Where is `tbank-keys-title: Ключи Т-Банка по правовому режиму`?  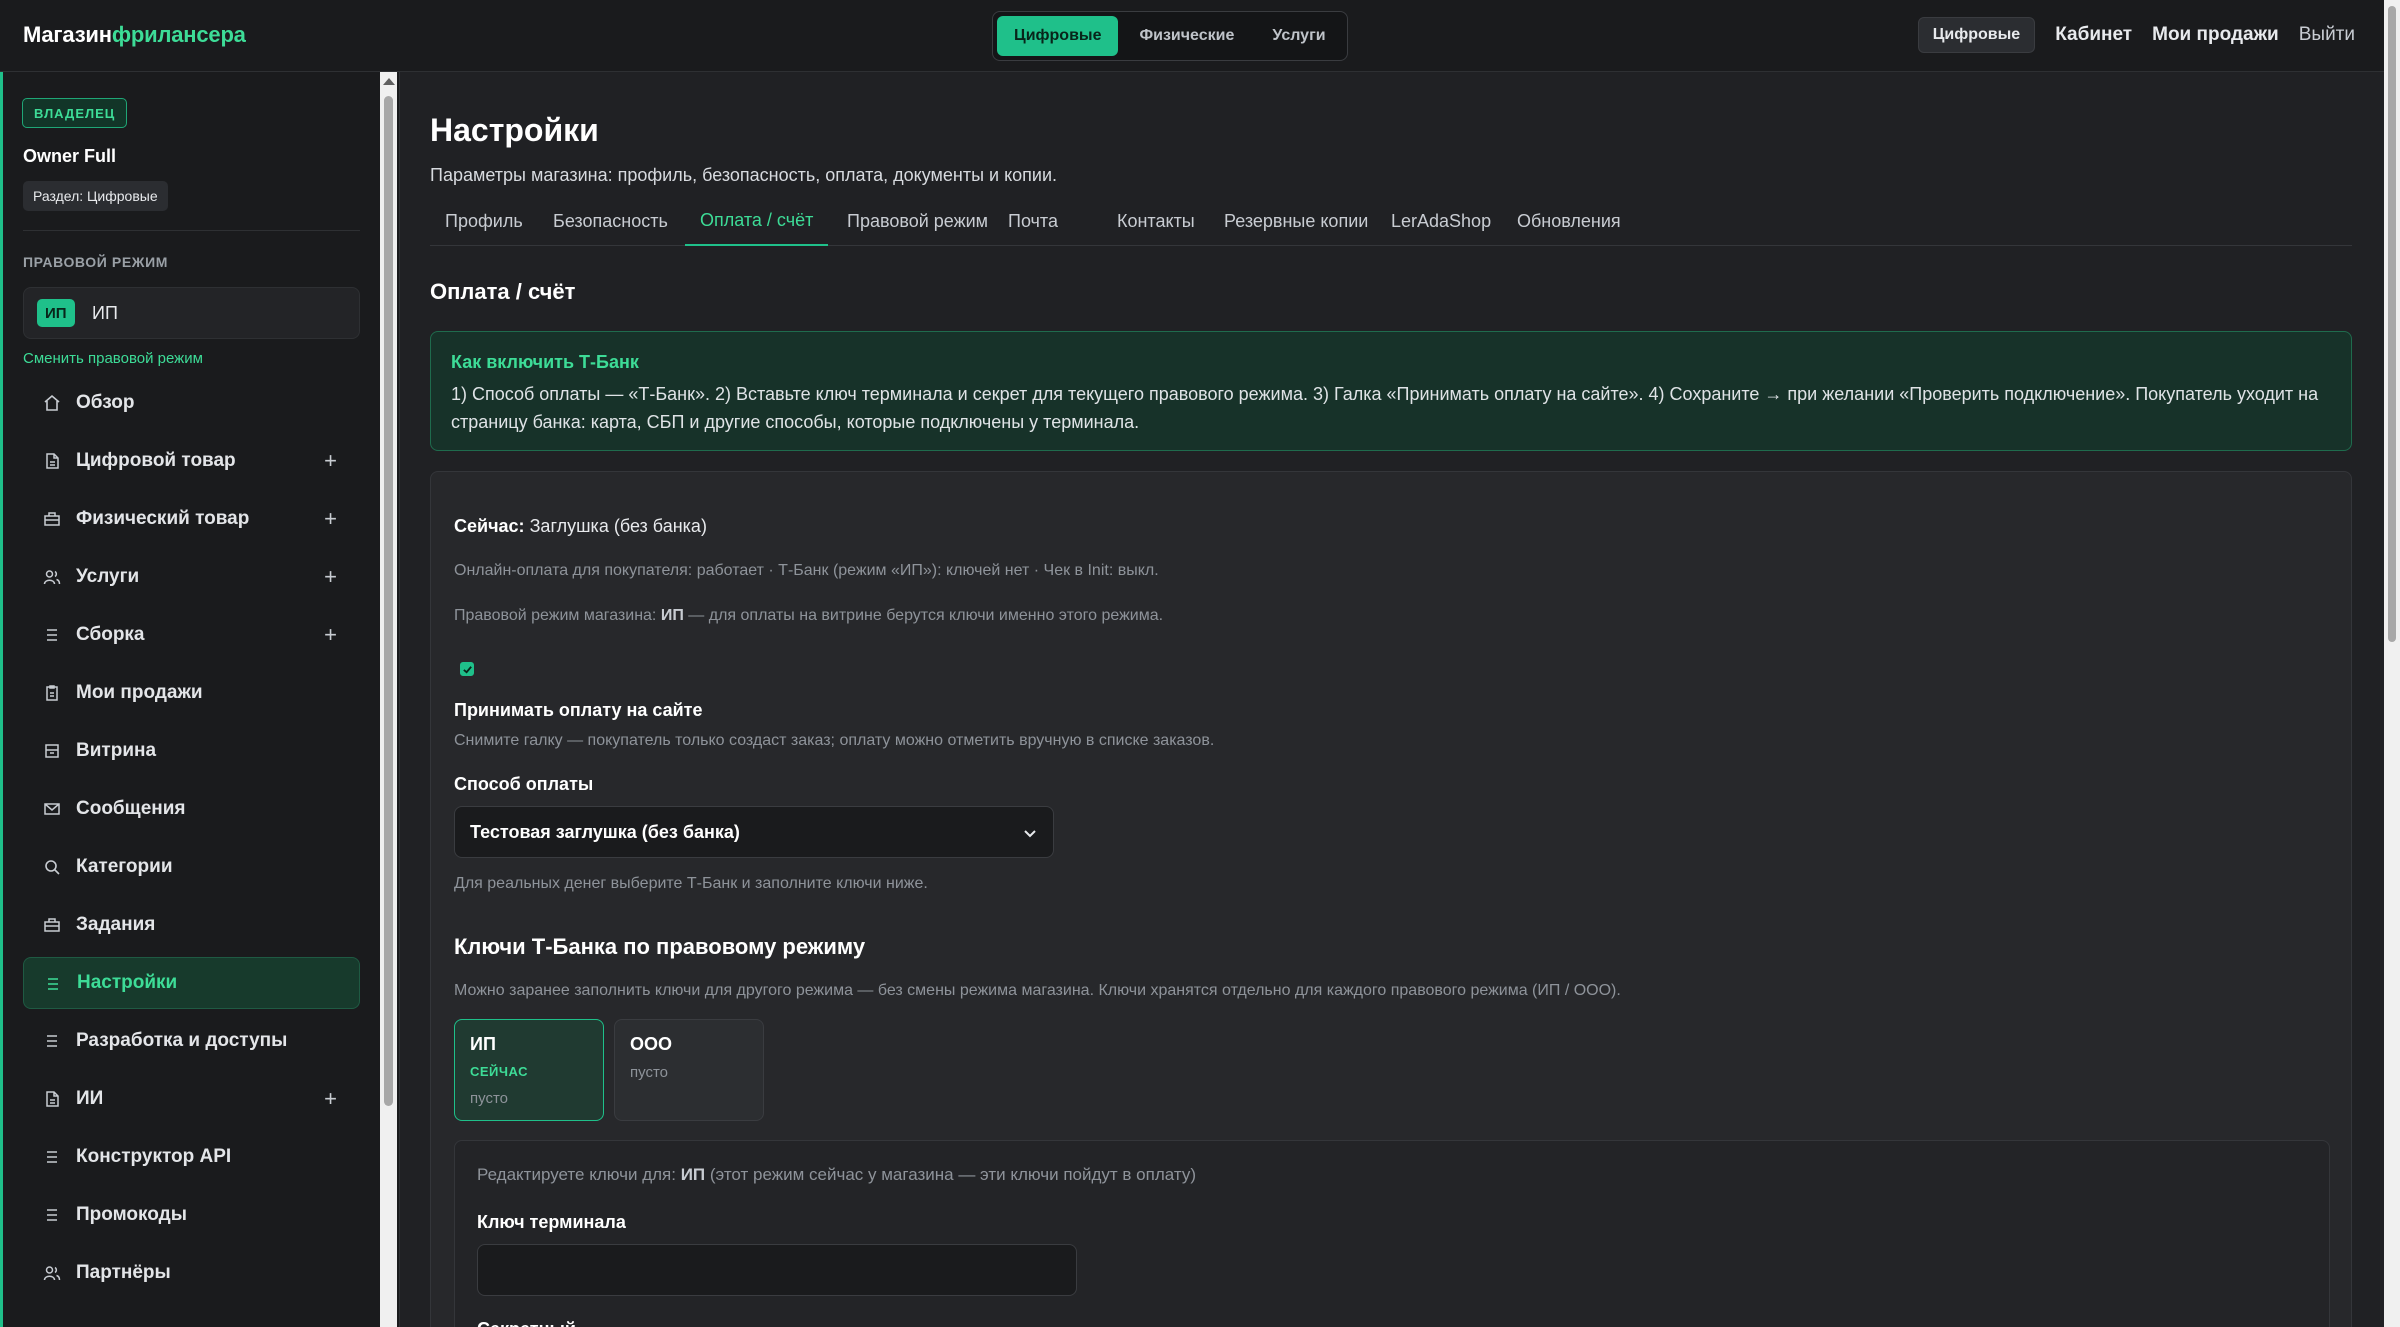 tbank-keys-title: Ключи Т-Банка по правовому режиму is located at coordinates (660, 946).